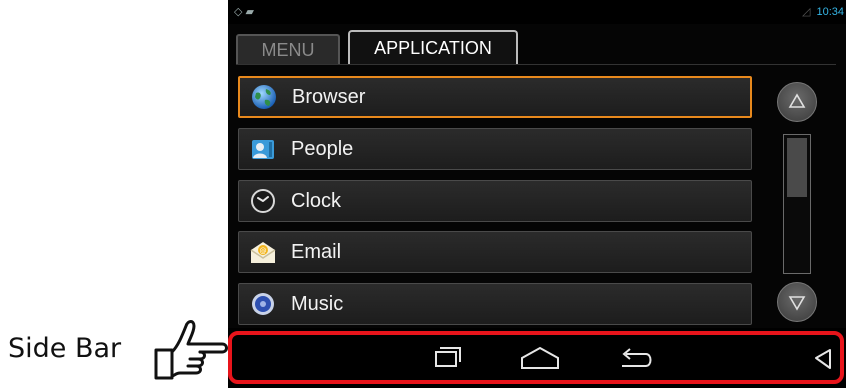  What do you see at coordinates (288, 49) in the screenshot?
I see `tab-menu: MENU` at bounding box center [288, 49].